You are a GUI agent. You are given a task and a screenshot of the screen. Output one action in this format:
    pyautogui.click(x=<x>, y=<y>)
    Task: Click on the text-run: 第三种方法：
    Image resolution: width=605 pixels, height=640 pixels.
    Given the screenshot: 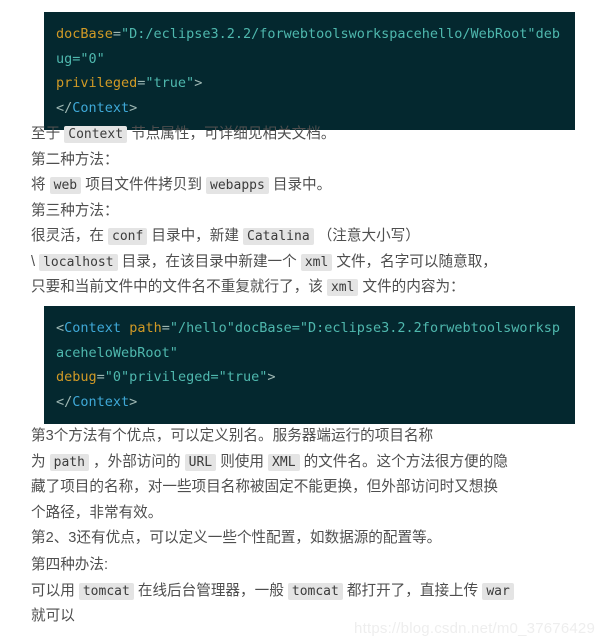 What is the action you would take?
    pyautogui.click(x=75, y=210)
    